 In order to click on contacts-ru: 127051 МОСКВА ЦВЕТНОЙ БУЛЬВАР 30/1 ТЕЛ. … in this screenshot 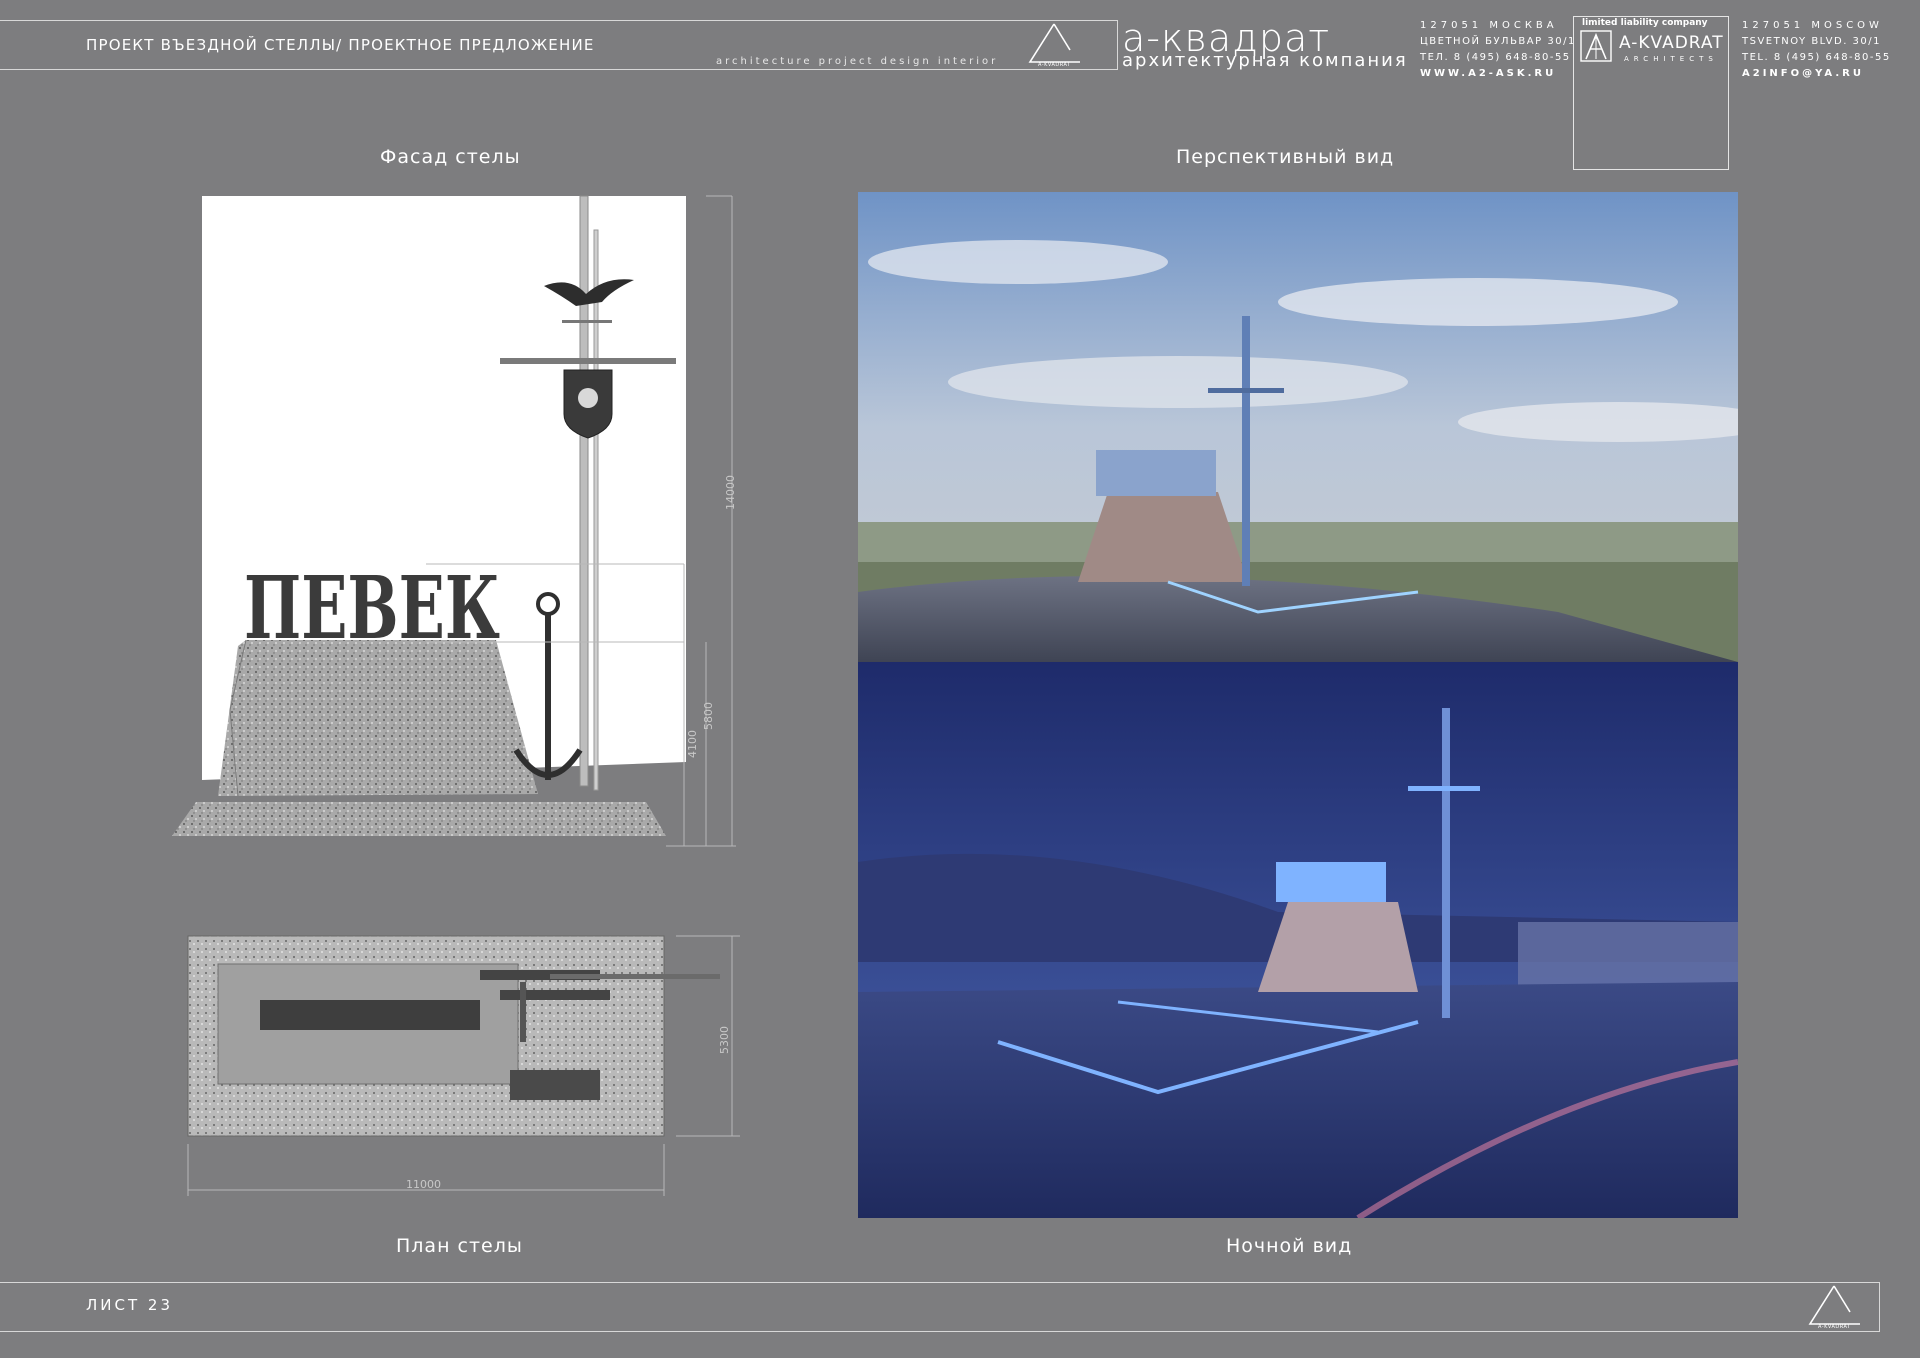, I will do `click(1498, 50)`.